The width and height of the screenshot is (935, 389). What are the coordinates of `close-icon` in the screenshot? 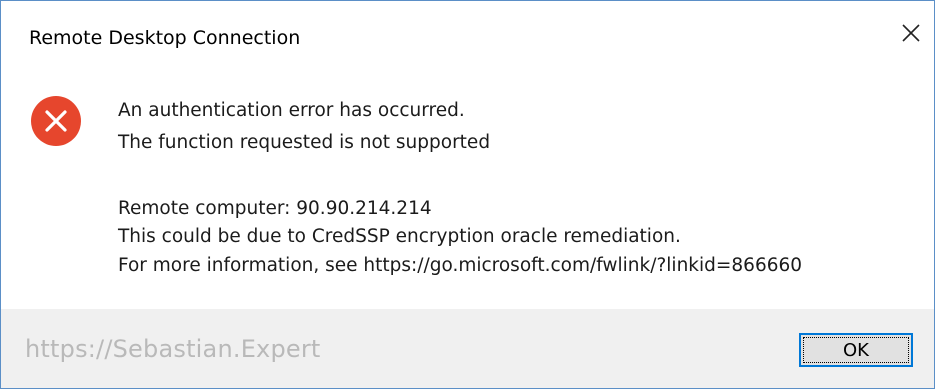 It's located at (911, 33).